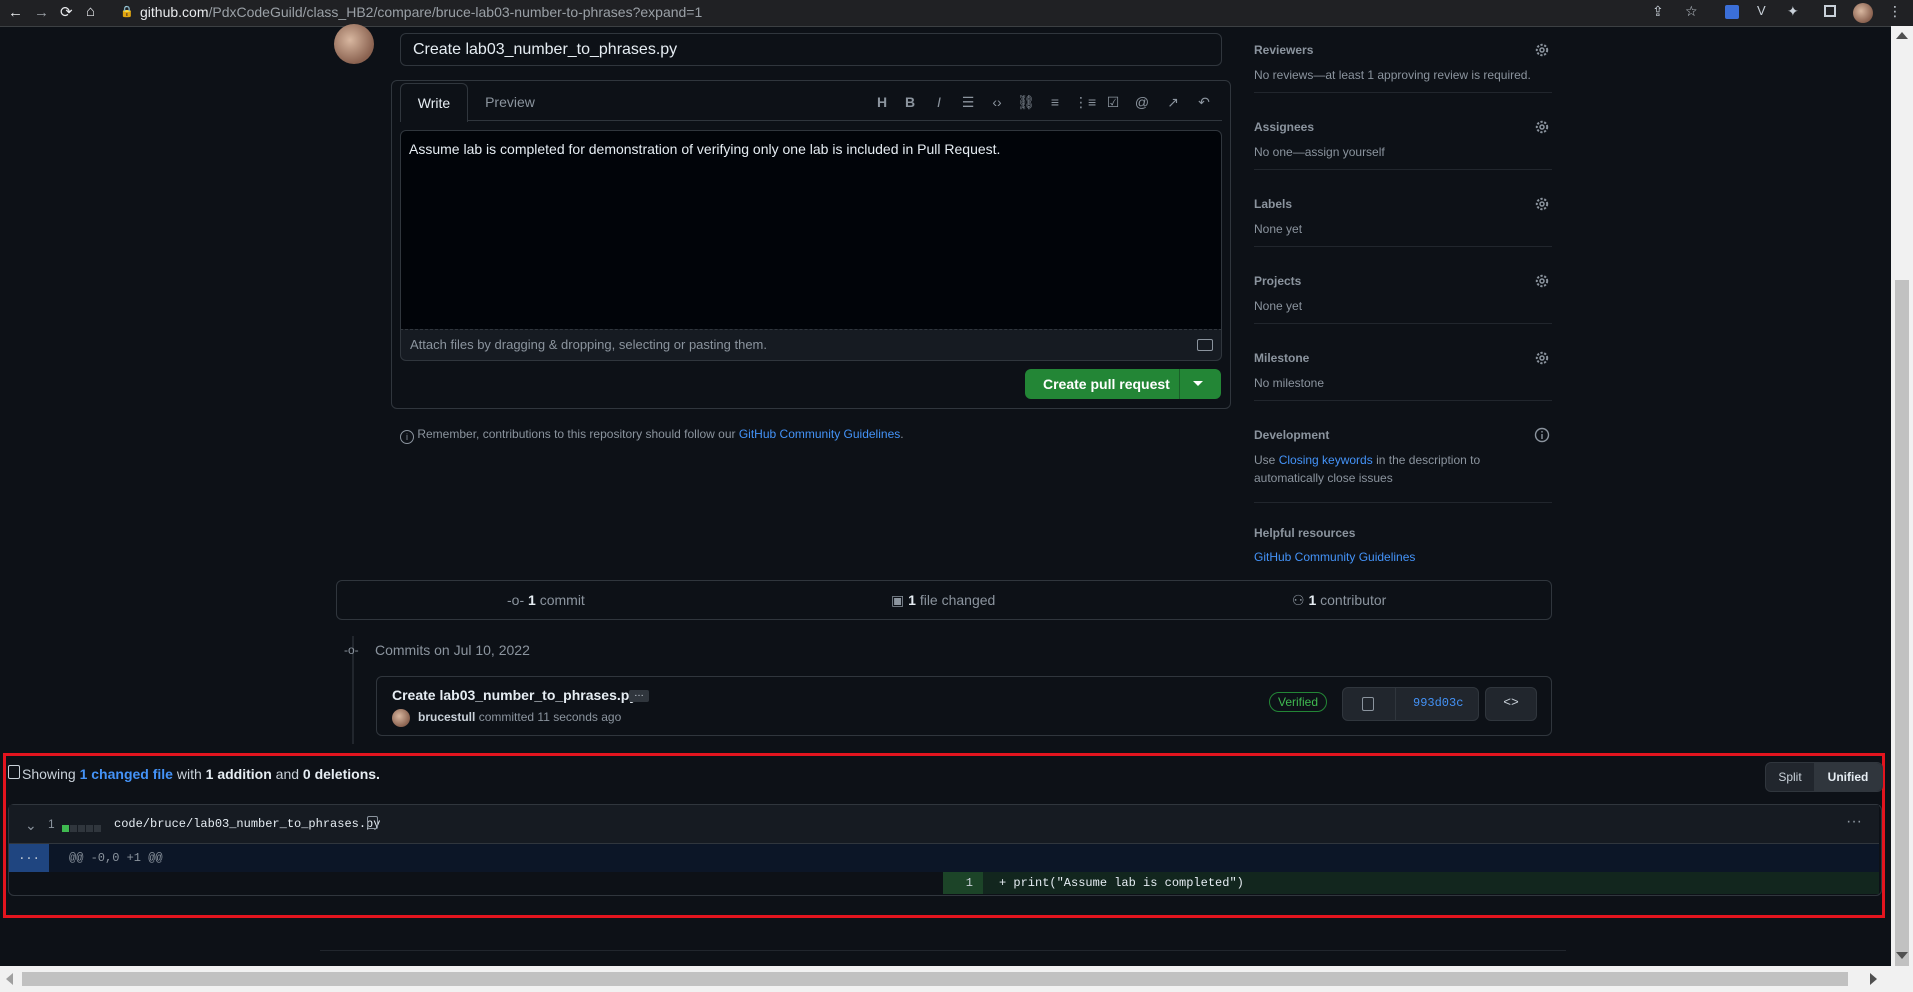 This screenshot has height=992, width=1913. Describe the element at coordinates (1854, 822) in the screenshot. I see `kebab-menu-icon: ···` at that location.